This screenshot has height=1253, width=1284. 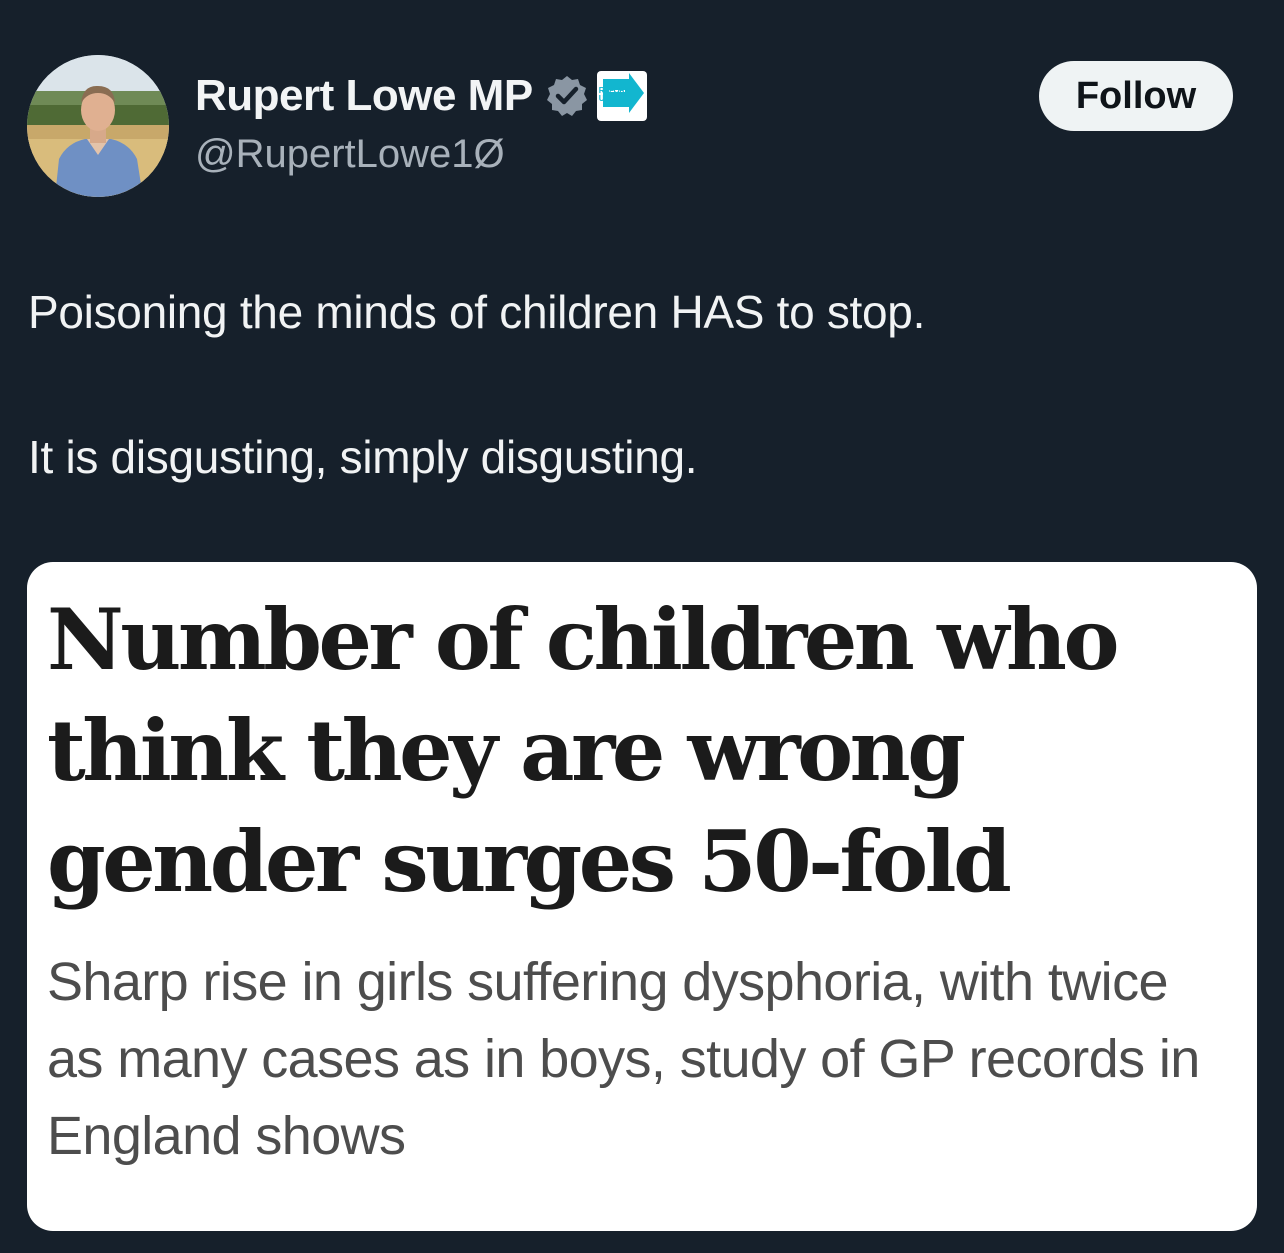 What do you see at coordinates (350, 154) in the screenshot?
I see `author-handle: @RupertLowe1Ø` at bounding box center [350, 154].